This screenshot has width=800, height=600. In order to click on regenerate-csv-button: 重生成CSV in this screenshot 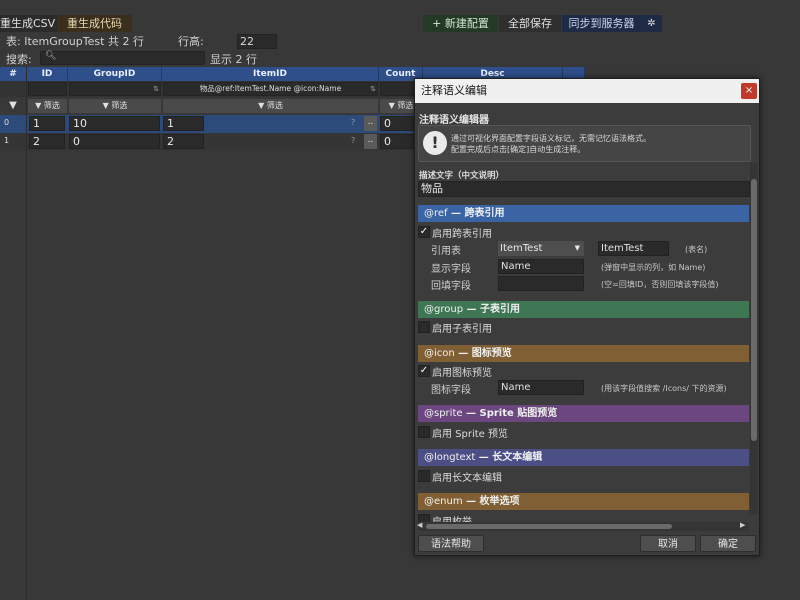, I will do `click(28, 23)`.